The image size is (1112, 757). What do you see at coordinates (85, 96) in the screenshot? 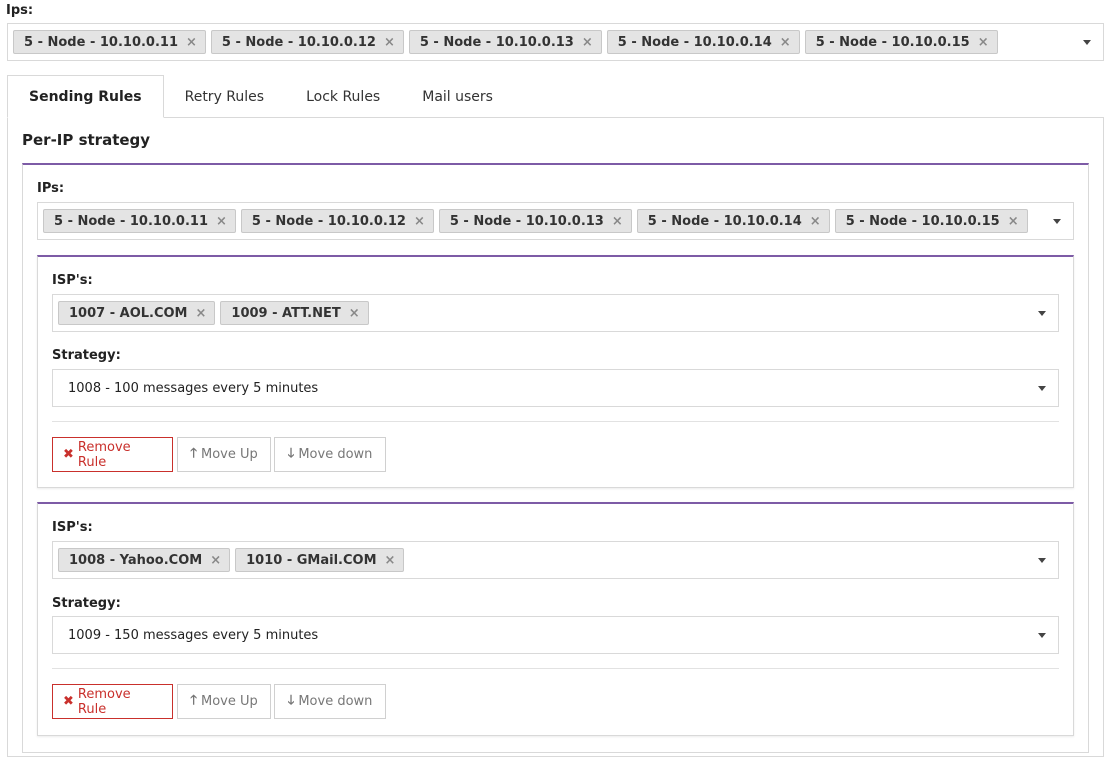
I see `tab-sending-rules: Sending Rules` at bounding box center [85, 96].